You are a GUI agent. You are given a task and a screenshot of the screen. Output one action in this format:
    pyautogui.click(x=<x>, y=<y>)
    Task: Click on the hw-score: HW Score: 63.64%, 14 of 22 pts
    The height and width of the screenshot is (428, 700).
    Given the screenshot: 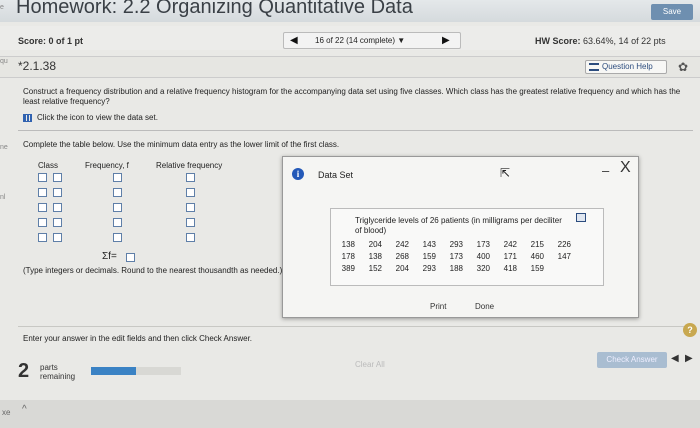 What is the action you would take?
    pyautogui.click(x=600, y=41)
    